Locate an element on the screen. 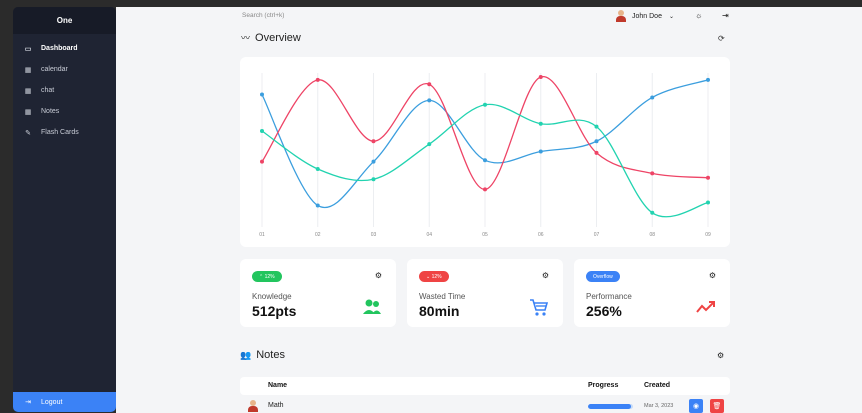 The image size is (862, 413). x-tick-label: 09 is located at coordinates (708, 235).